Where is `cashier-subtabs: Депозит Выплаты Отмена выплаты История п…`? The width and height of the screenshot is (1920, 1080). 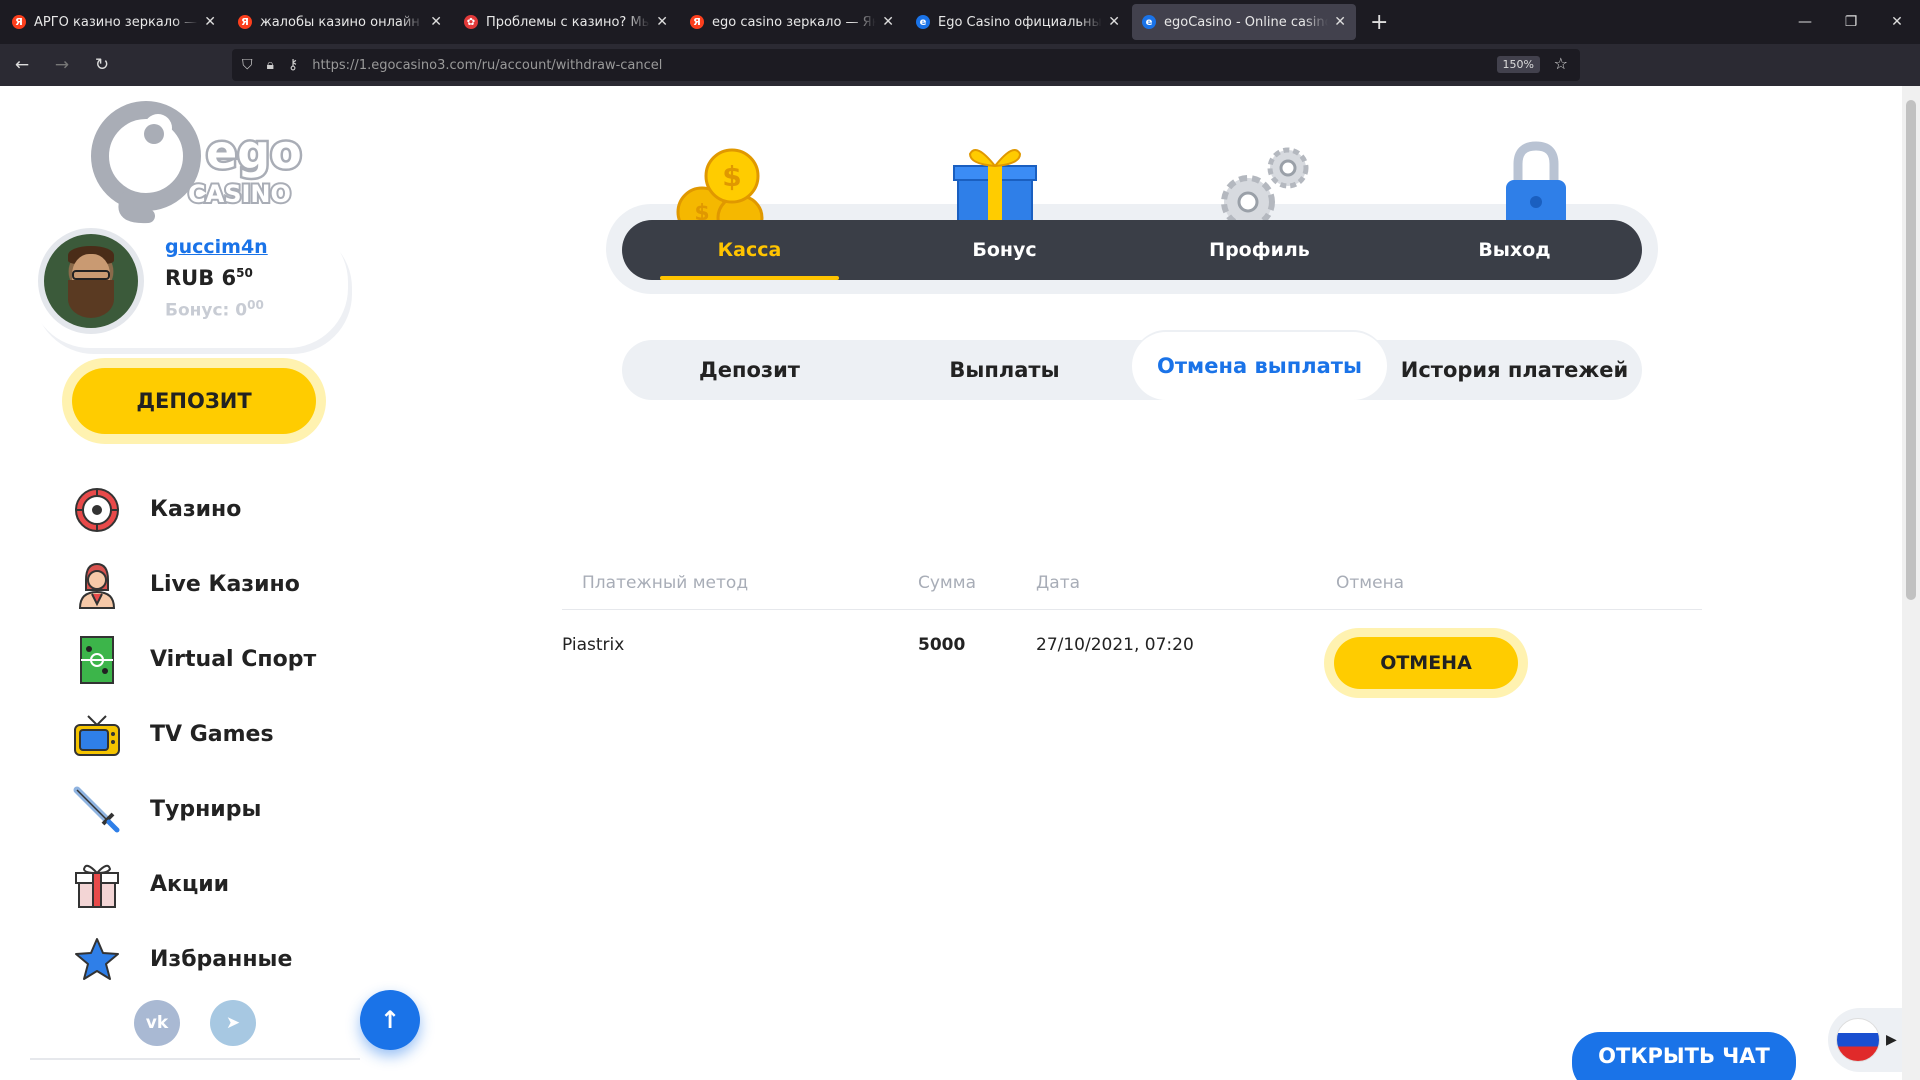
cashier-subtabs: Депозит Выплаты Отмена выплаты История п… is located at coordinates (1132, 366).